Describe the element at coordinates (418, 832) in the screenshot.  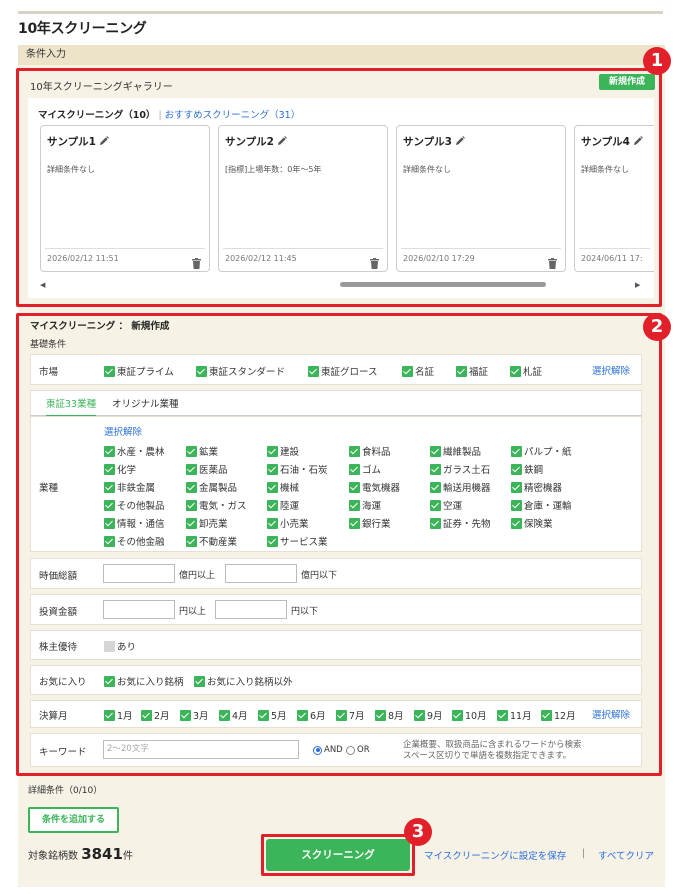
I see `annotation-badge-3: 3` at that location.